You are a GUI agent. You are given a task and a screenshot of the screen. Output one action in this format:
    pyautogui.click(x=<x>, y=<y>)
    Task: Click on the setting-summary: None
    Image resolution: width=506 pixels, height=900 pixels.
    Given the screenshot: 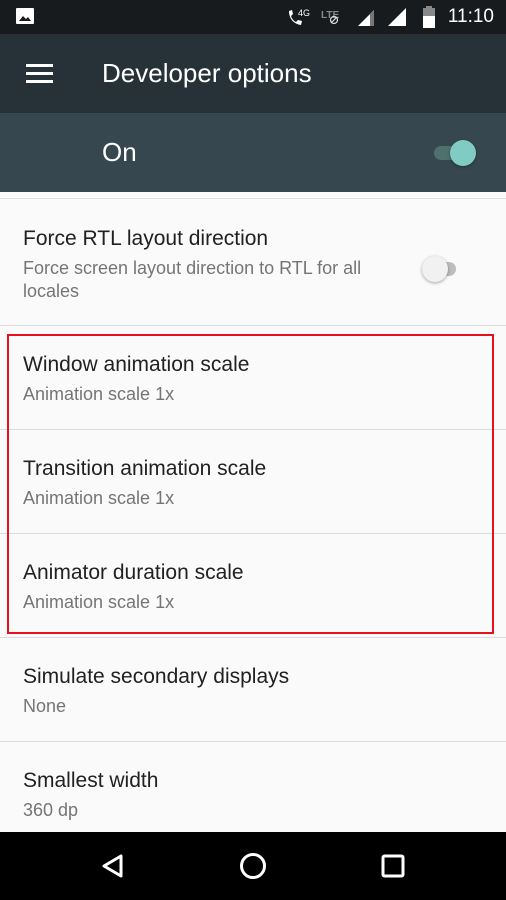 What is the action you would take?
    pyautogui.click(x=45, y=706)
    